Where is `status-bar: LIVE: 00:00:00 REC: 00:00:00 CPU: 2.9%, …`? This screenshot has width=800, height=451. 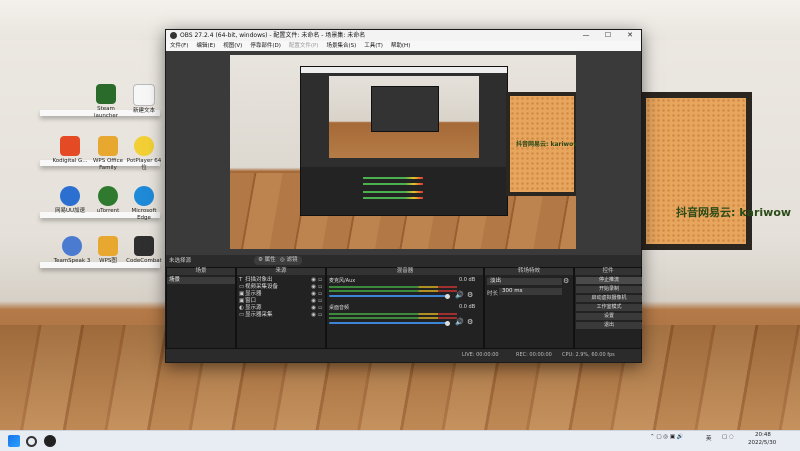 status-bar: LIVE: 00:00:00 REC: 00:00:00 CPU: 2.9%, … is located at coordinates (403, 355).